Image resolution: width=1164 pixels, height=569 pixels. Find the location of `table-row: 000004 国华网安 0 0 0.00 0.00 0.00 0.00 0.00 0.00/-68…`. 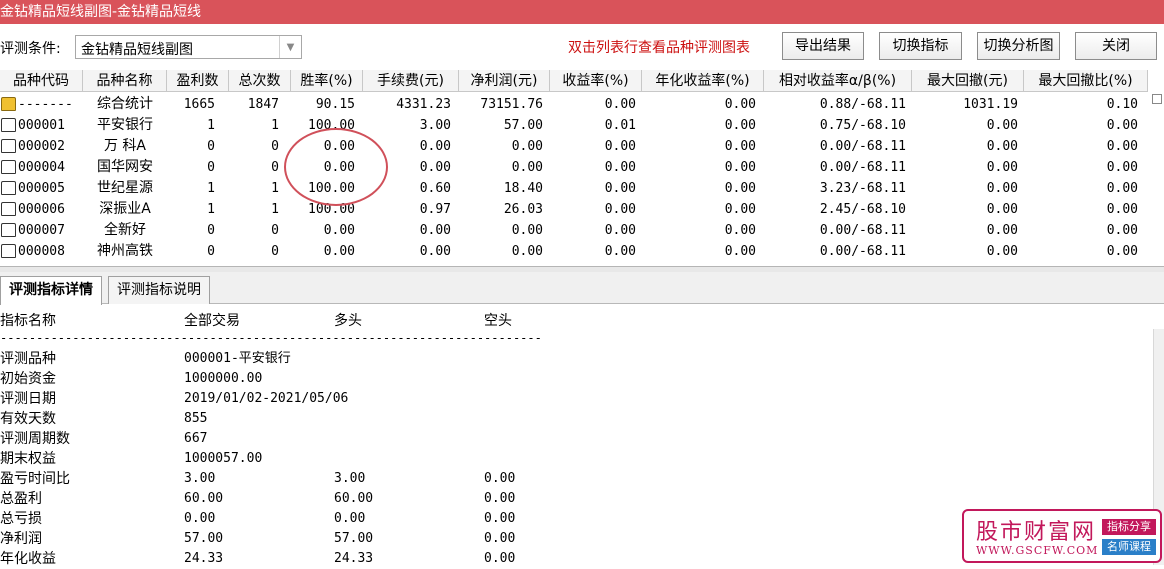

table-row: 000004 国华网安 0 0 0.00 0.00 0.00 0.00 0.00 0.00/-68… is located at coordinates (574, 167).